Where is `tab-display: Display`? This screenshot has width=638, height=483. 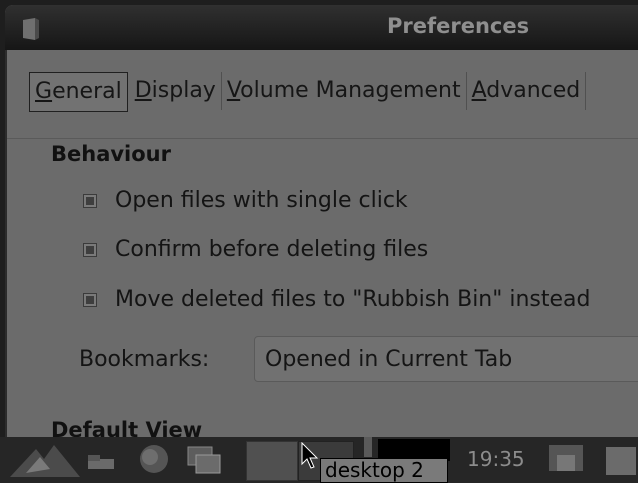
tab-display: Display is located at coordinates (176, 91).